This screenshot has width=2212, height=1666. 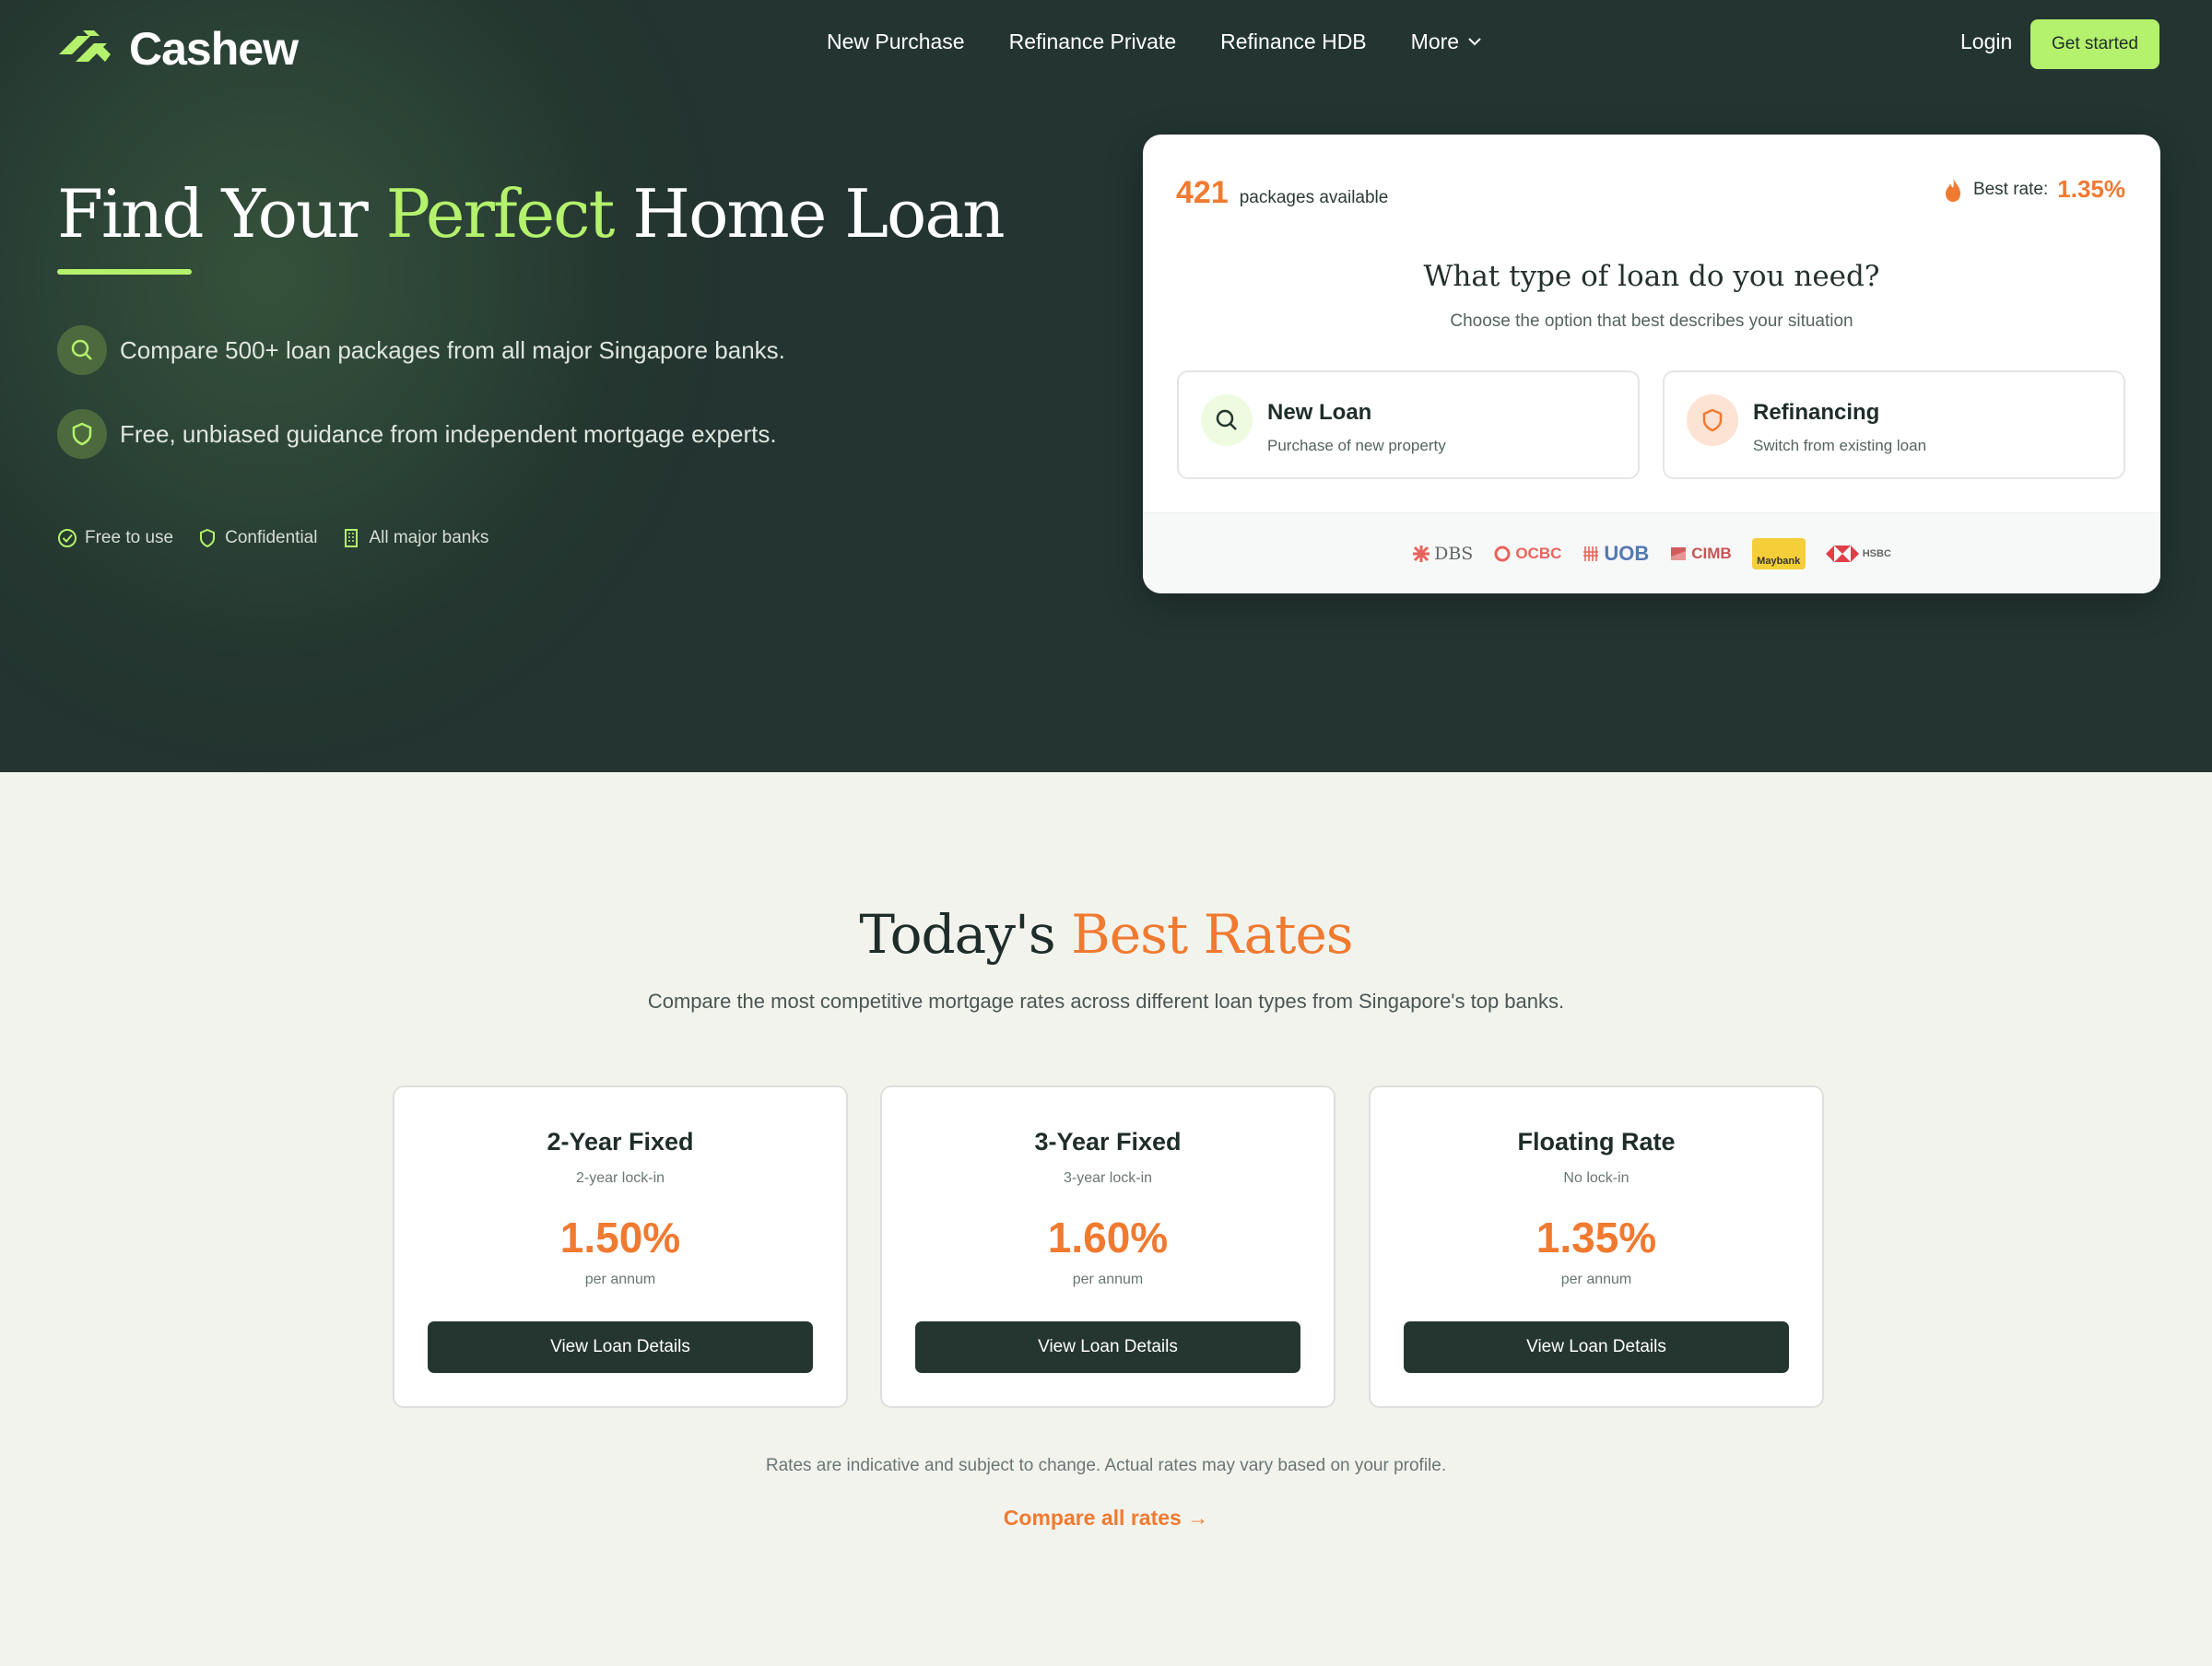 I want to click on rate-card-title: 2-Year Fixed, so click(x=620, y=1142).